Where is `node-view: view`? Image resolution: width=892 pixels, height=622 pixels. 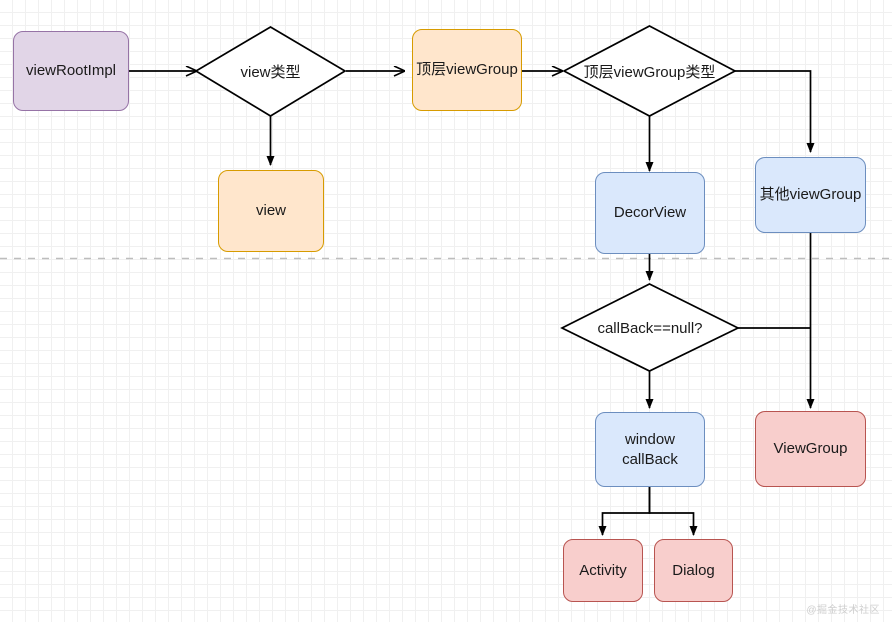 node-view: view is located at coordinates (271, 211).